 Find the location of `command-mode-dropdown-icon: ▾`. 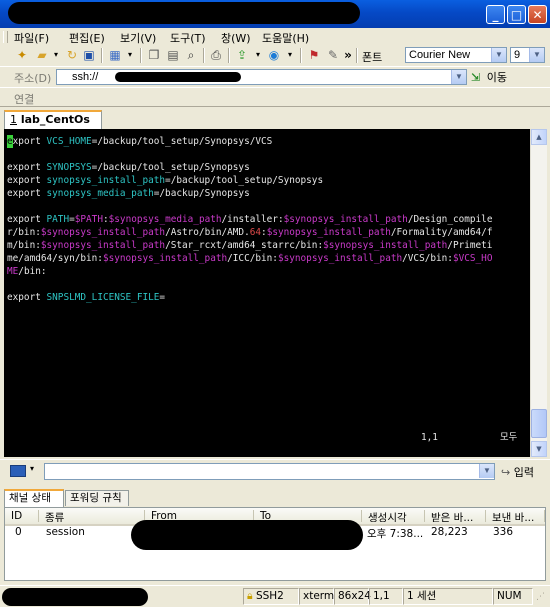

command-mode-dropdown-icon: ▾ is located at coordinates (32, 468).